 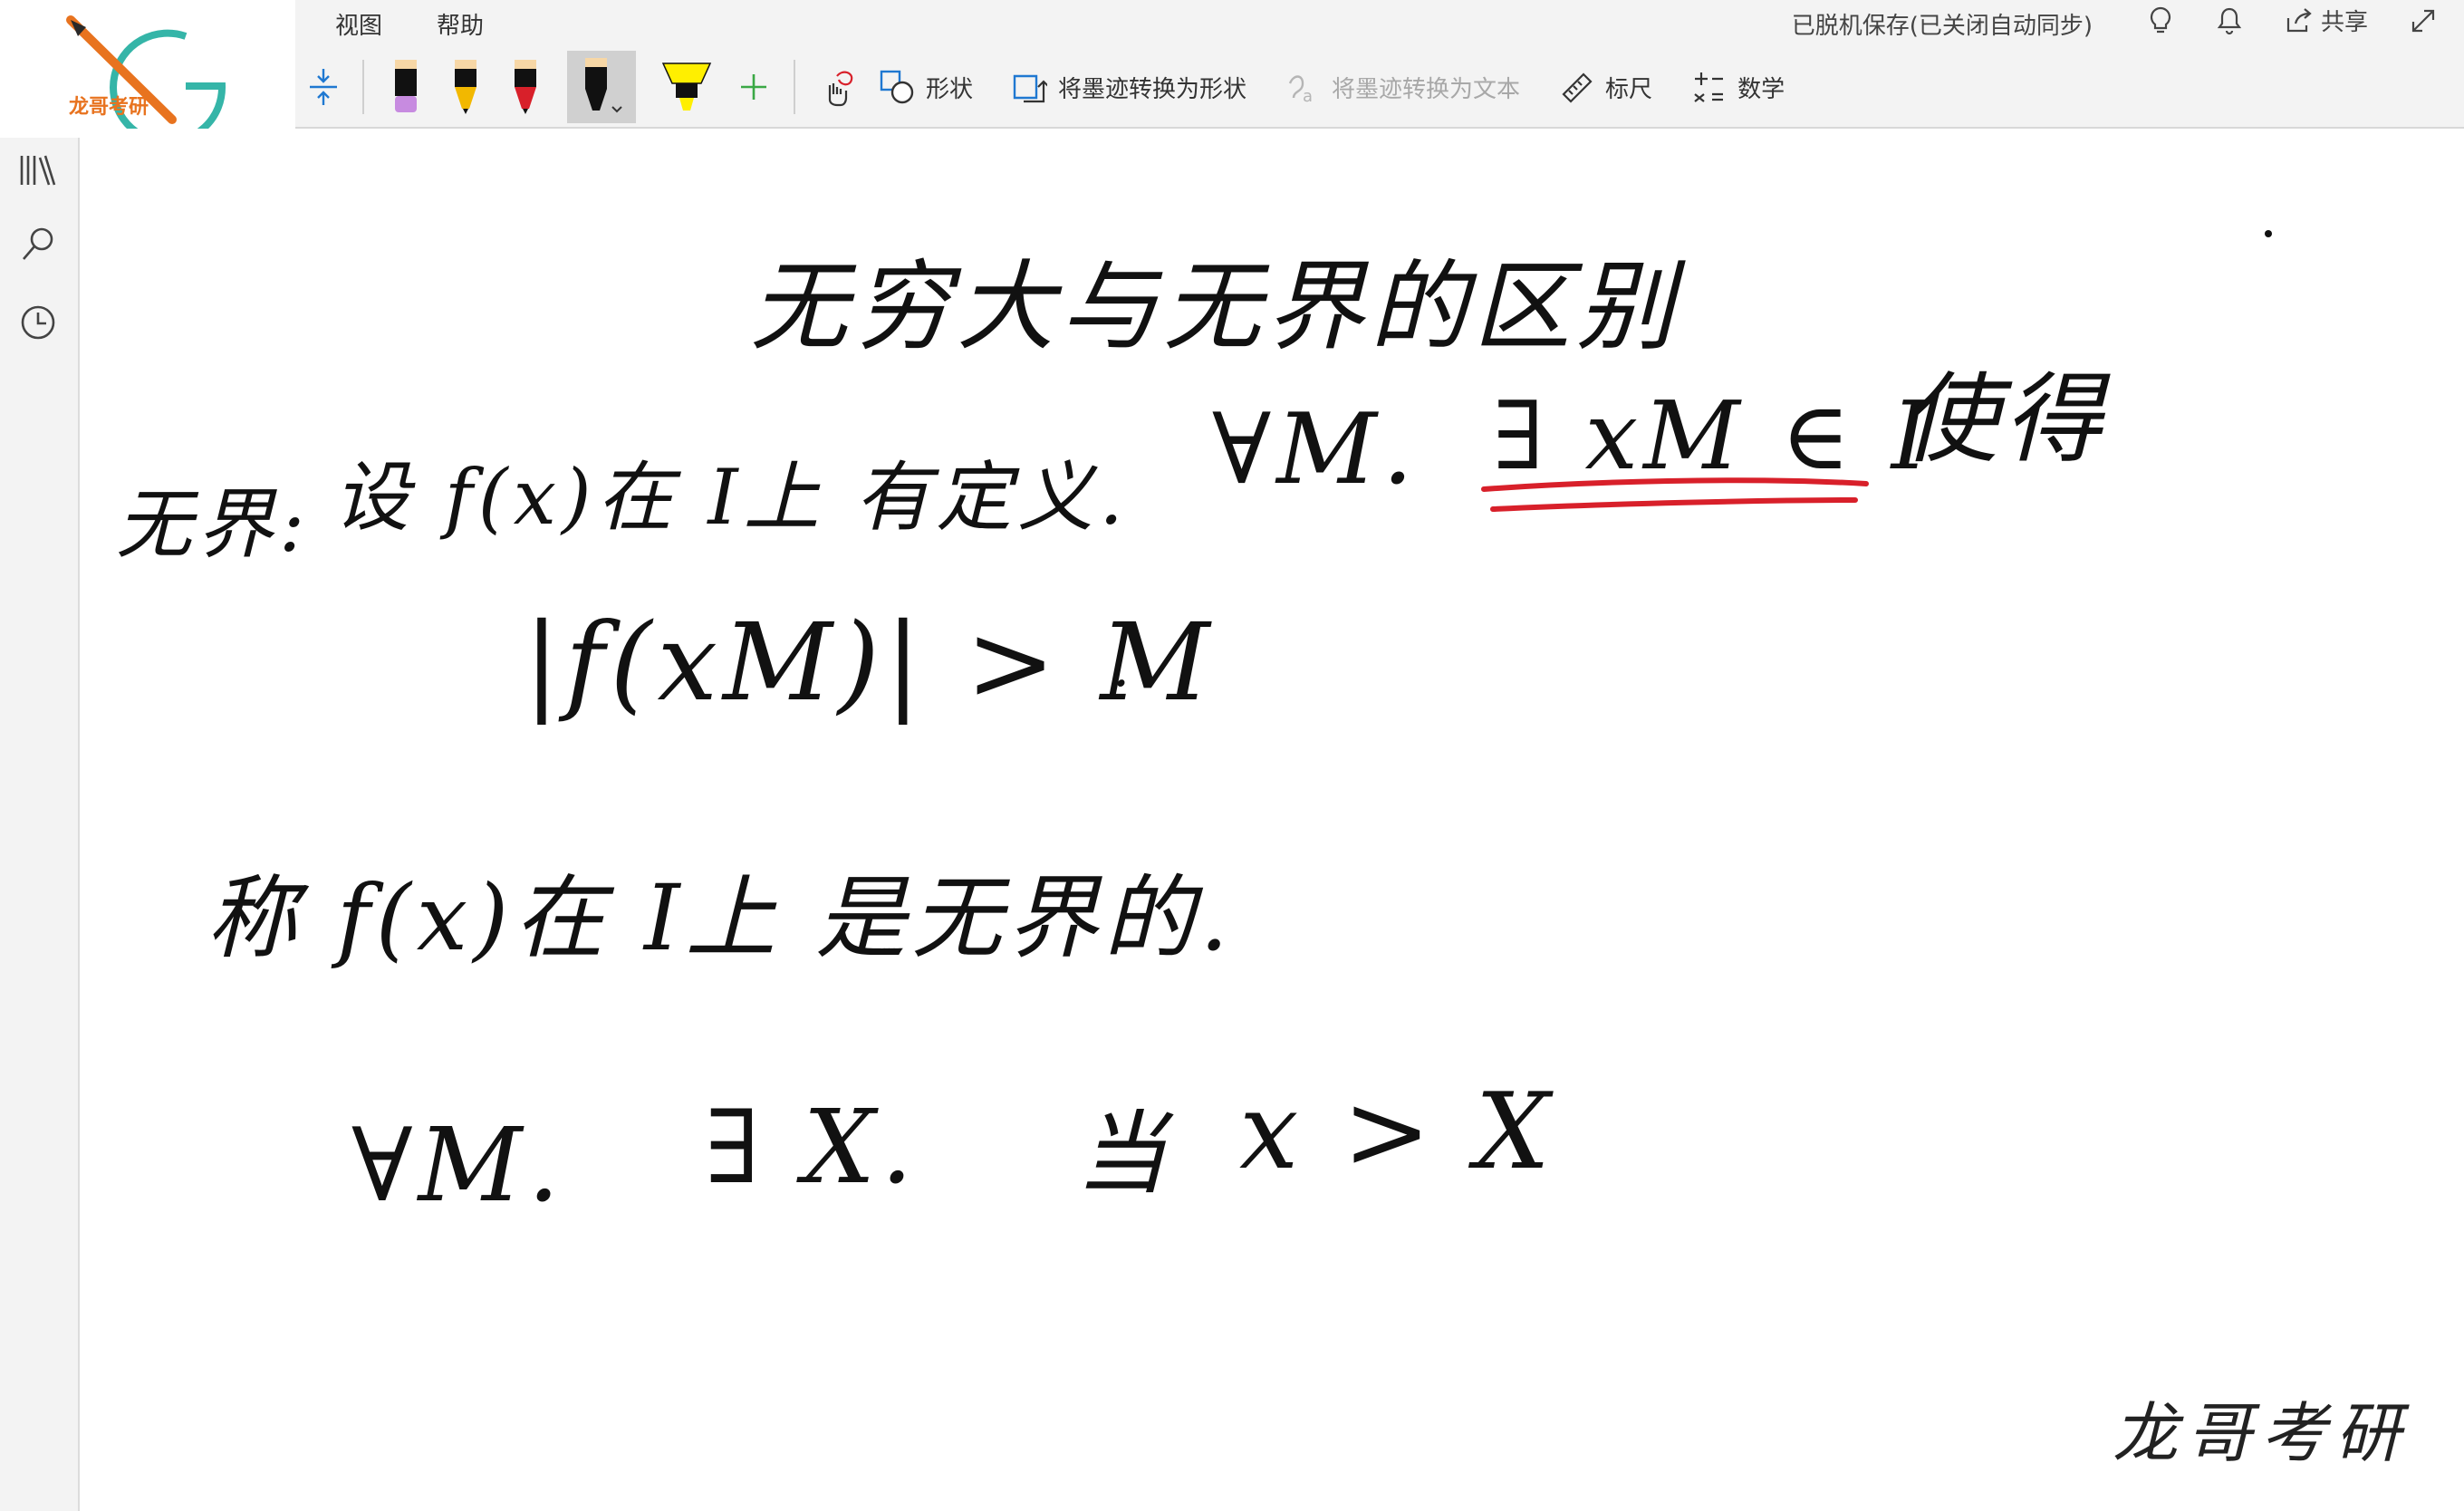 I want to click on menu-help: 帮助, so click(x=460, y=24).